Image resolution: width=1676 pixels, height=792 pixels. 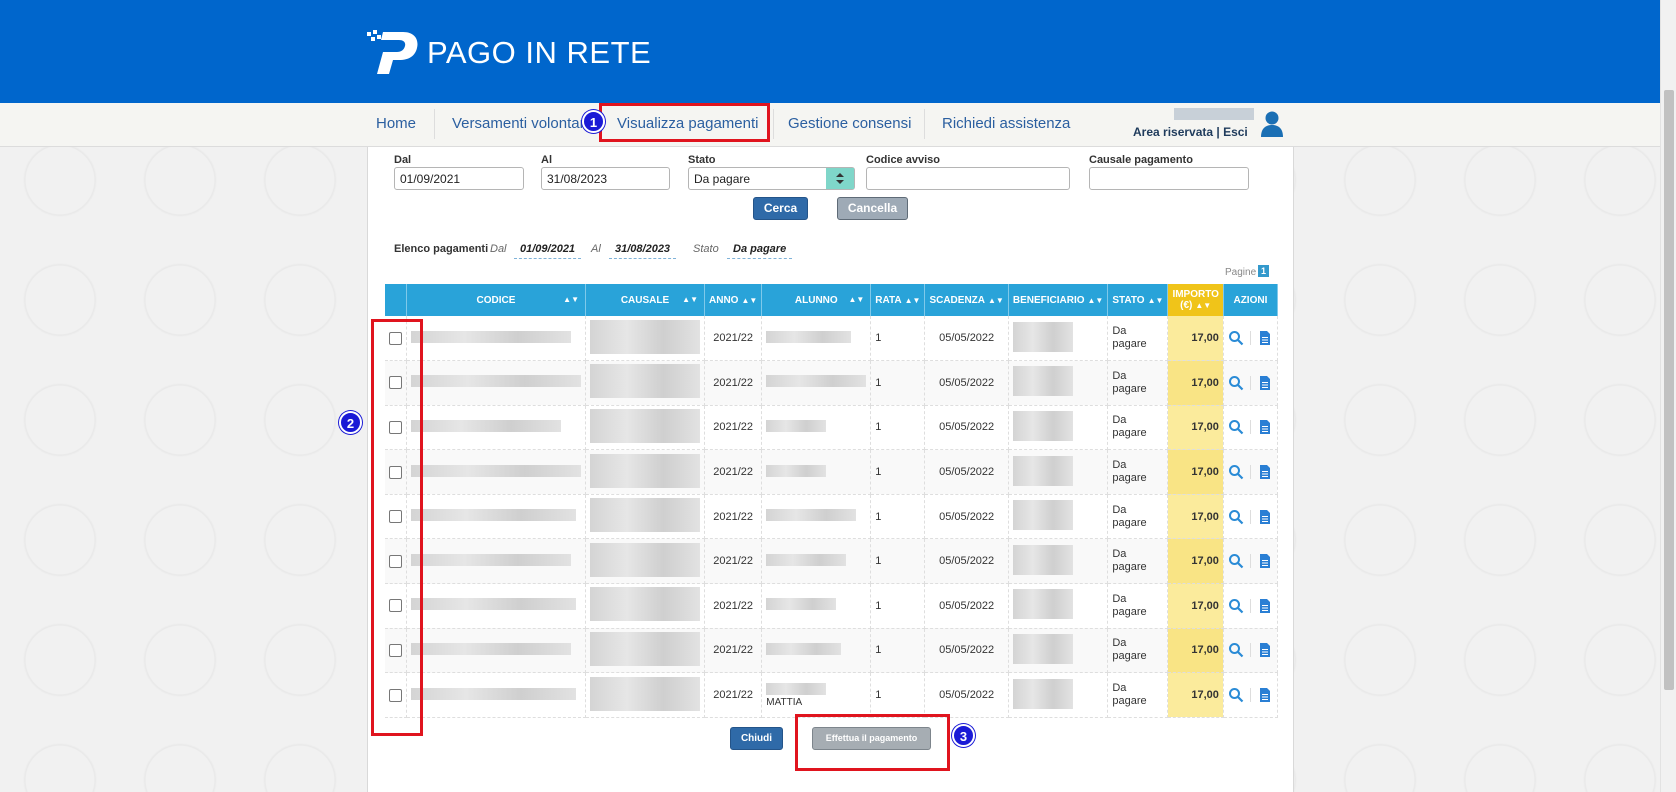 I want to click on pago-in-rete-logo: PAGO IN RETE, so click(x=508, y=53).